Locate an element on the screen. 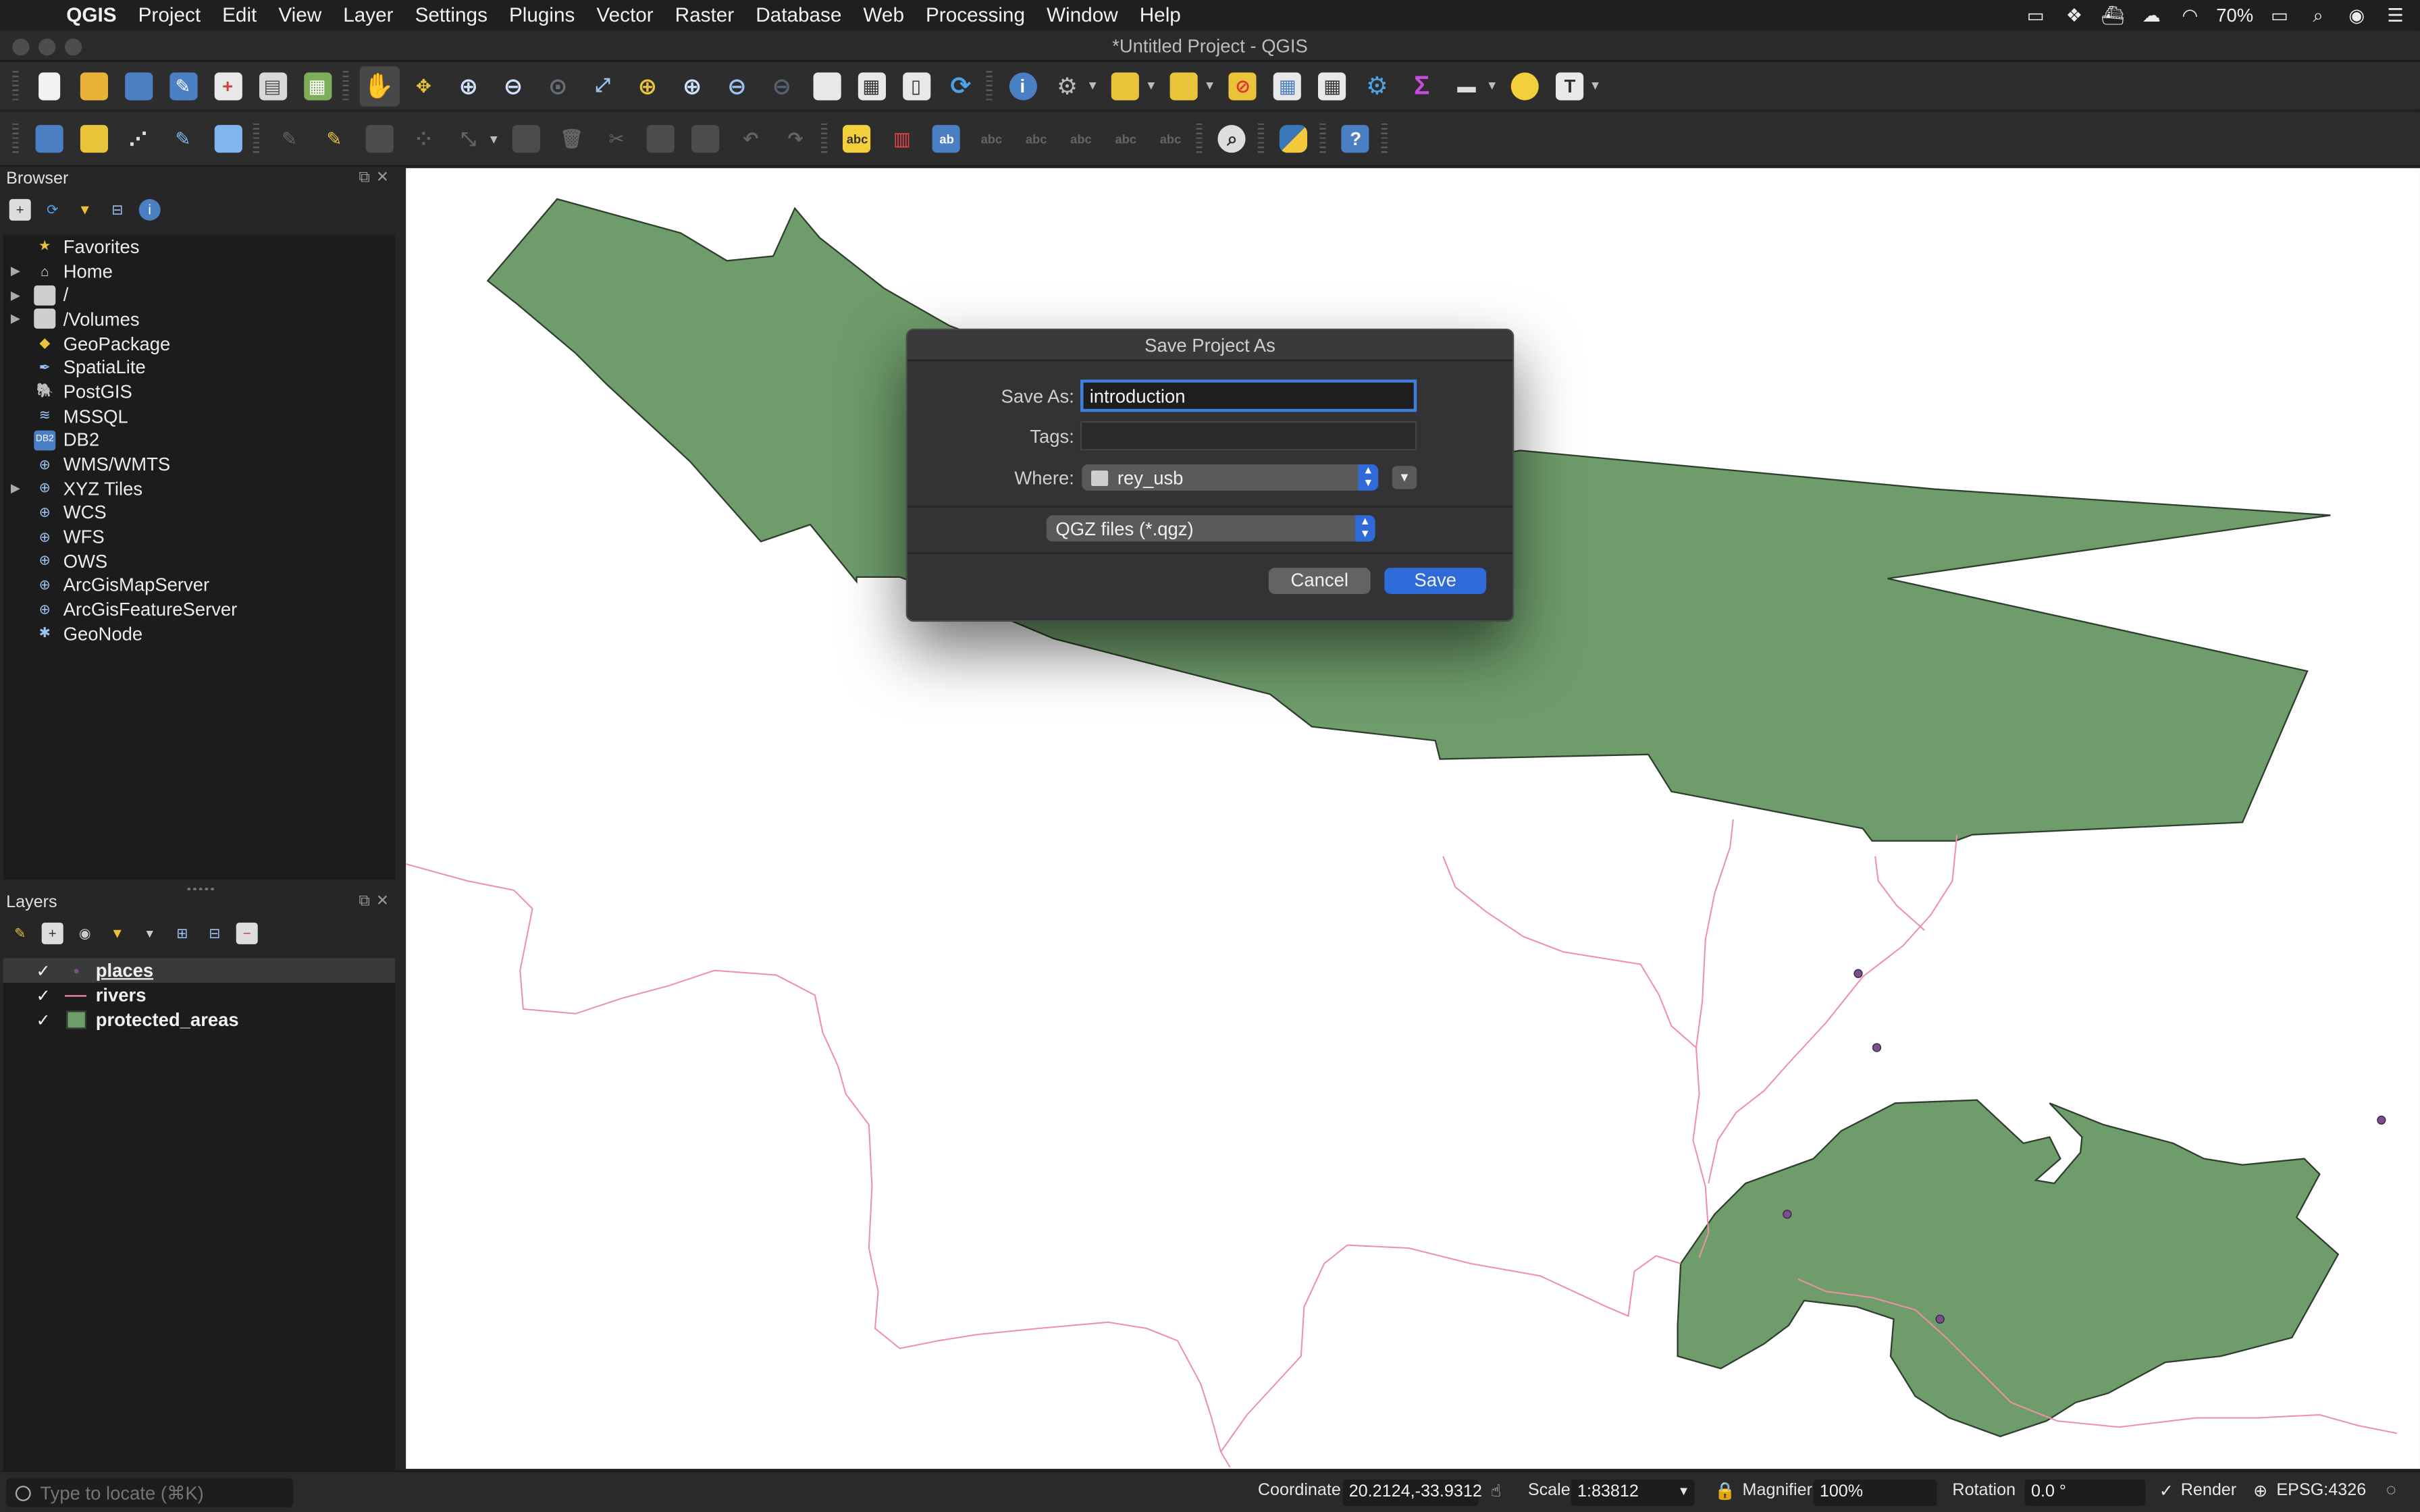 The width and height of the screenshot is (2420, 1512). rotate-label-button: abc is located at coordinates (1126, 139).